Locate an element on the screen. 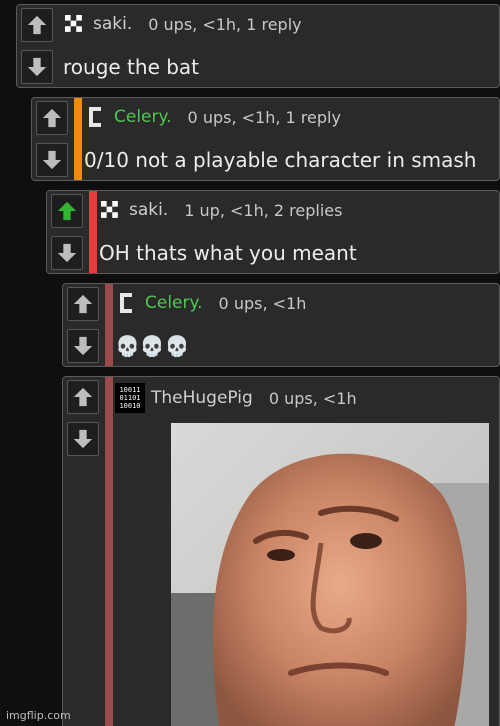  comment-text: 0/10 not a playable character in smash is located at coordinates (280, 160).